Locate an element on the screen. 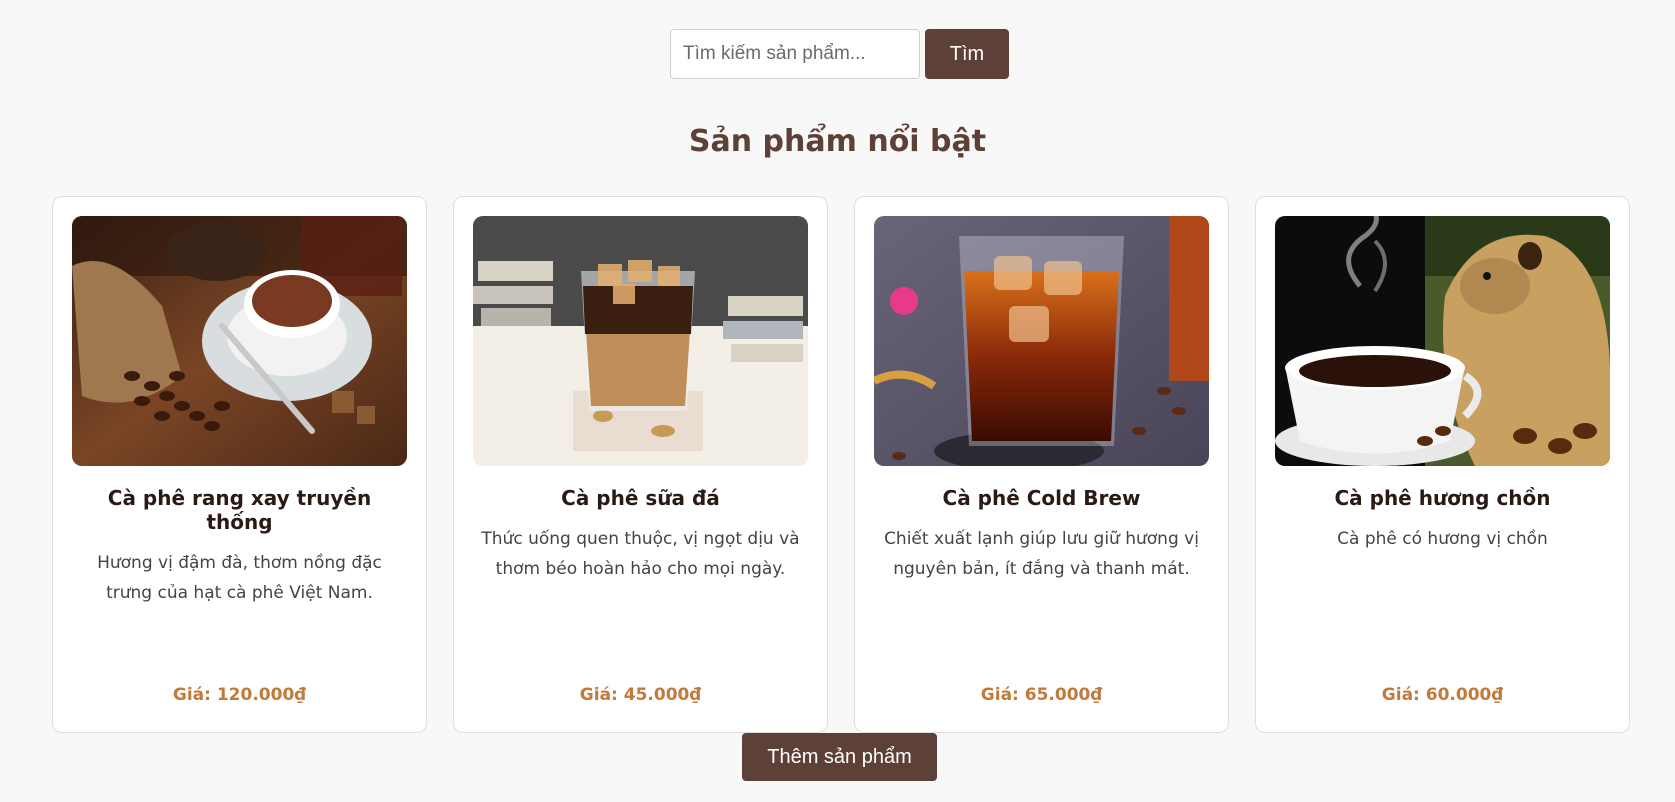 The height and width of the screenshot is (802, 1675). cold-brew-image is located at coordinates (1041, 341).